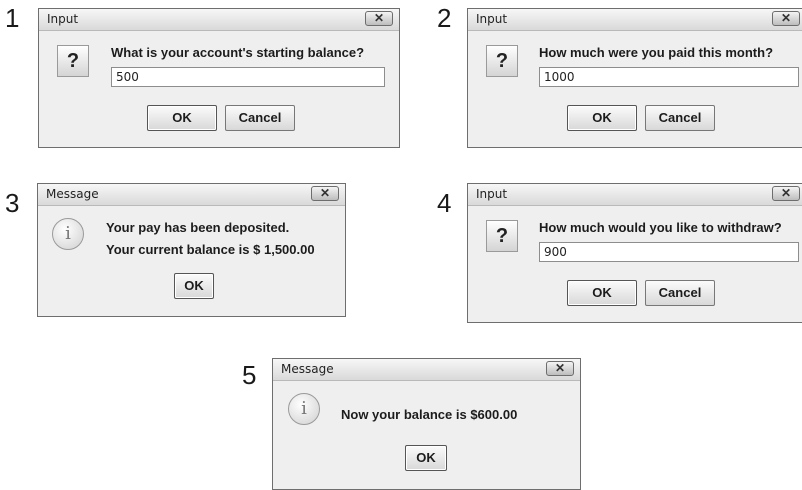  I want to click on dialog-message-line-1: Your pay has been deposited., so click(198, 227).